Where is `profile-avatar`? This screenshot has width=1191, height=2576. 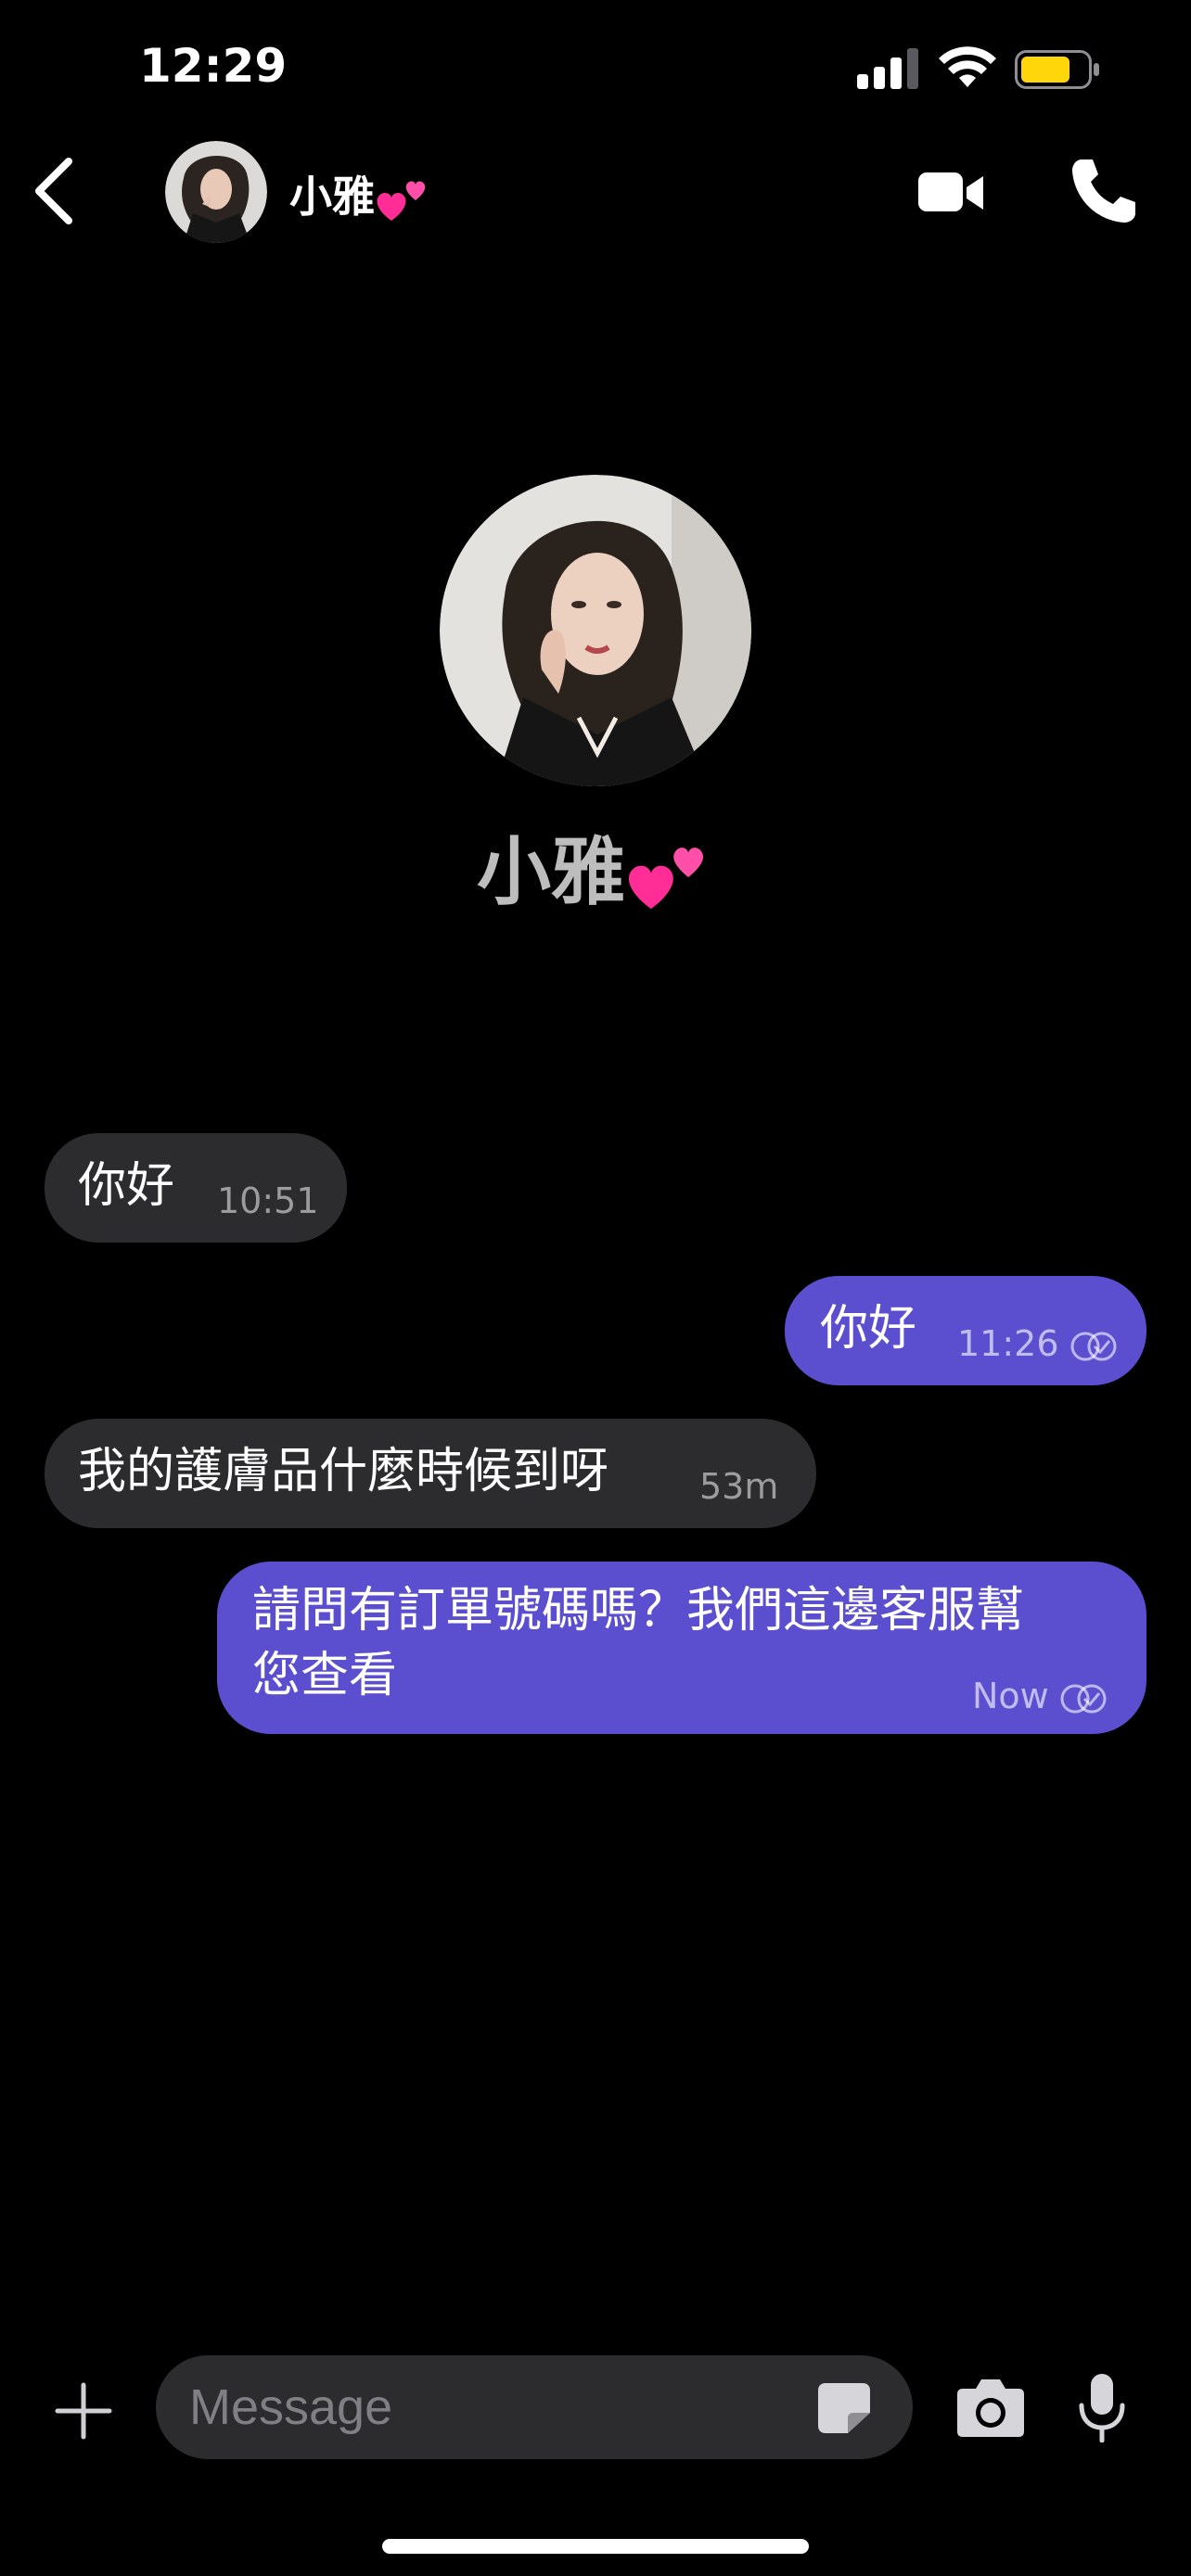 profile-avatar is located at coordinates (595, 630).